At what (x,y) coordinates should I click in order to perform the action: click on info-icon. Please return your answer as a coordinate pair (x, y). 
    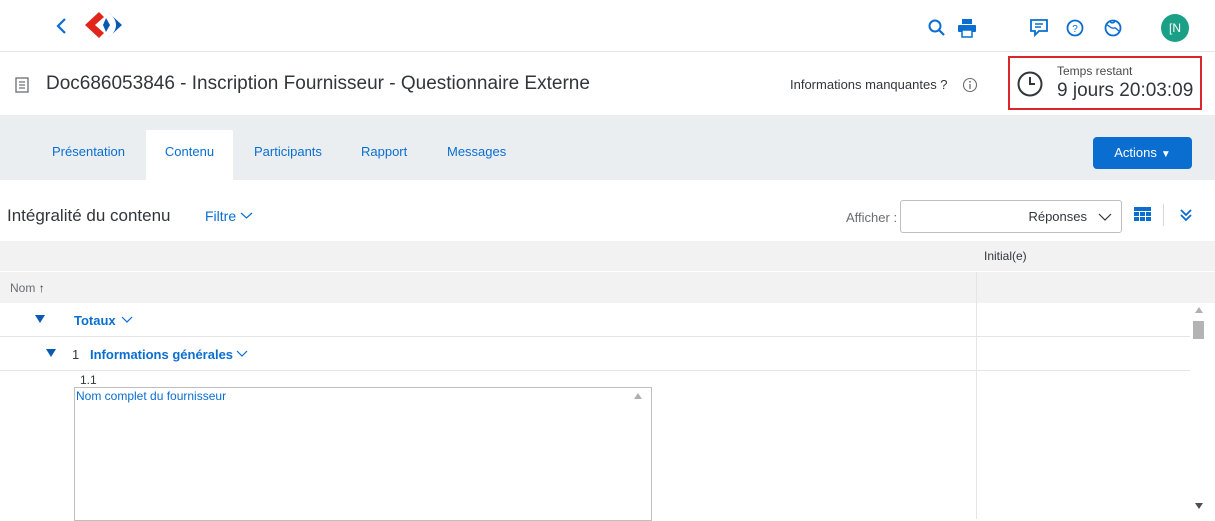
    Looking at the image, I should click on (970, 85).